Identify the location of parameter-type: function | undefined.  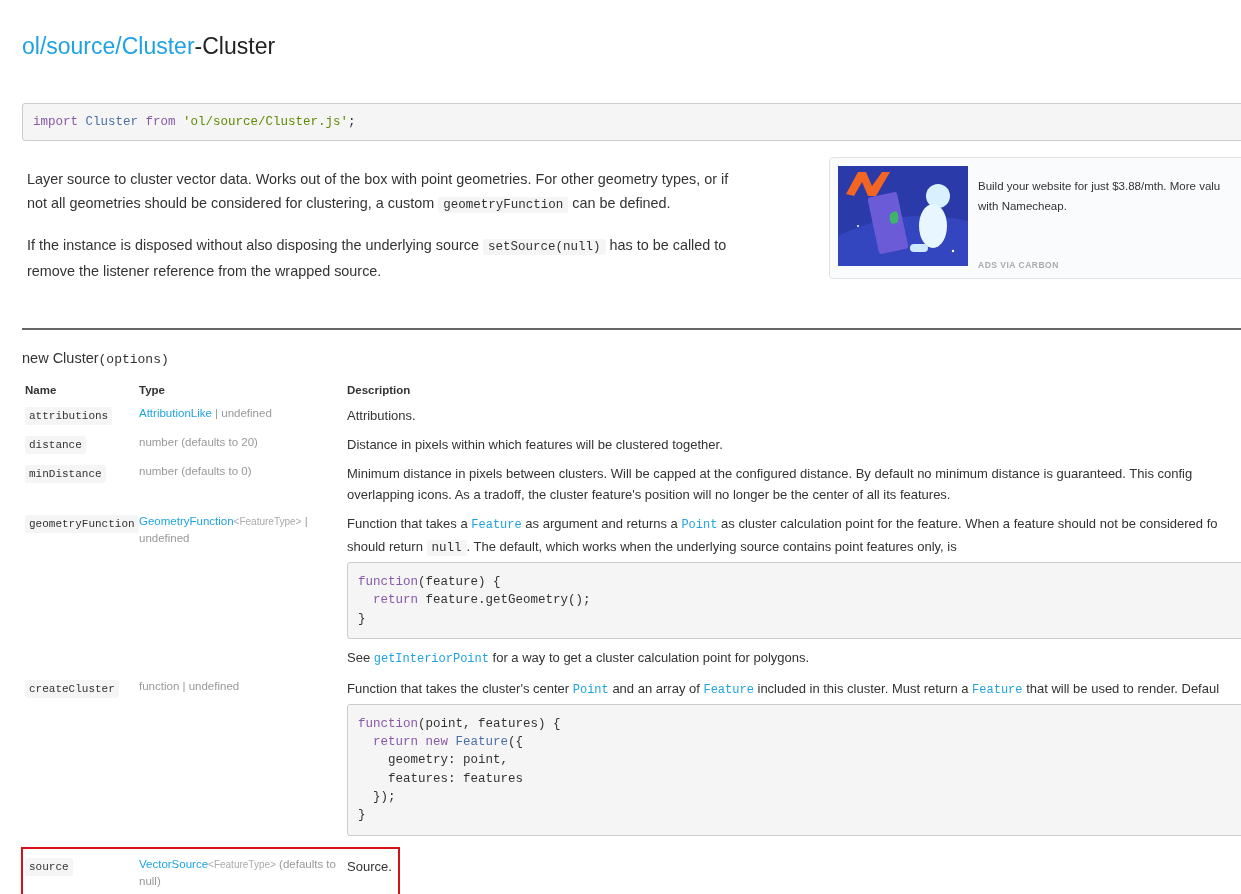
(190, 686).